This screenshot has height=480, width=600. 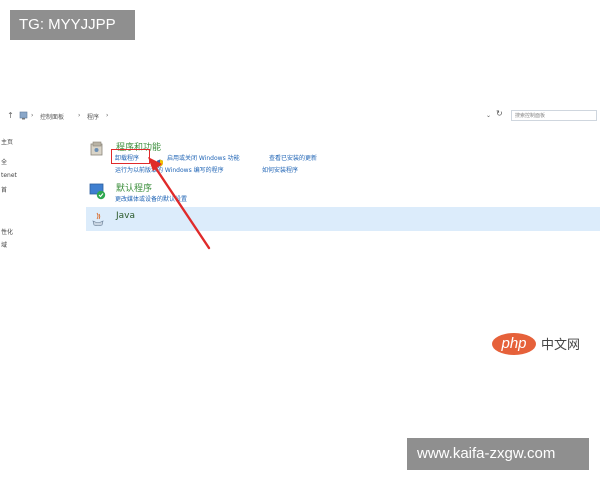 I want to click on annotation-arrow, so click(x=179, y=203).